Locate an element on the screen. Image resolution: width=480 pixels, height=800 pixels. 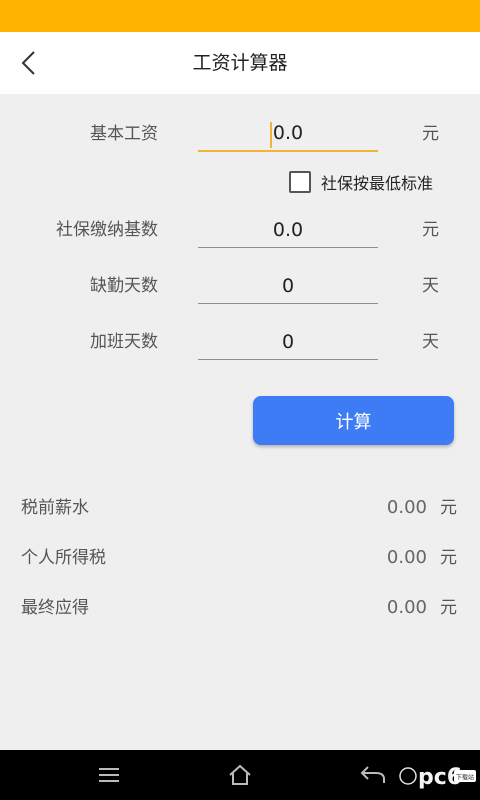
absent-days-label: 缺勤天数 is located at coordinates (124, 286).